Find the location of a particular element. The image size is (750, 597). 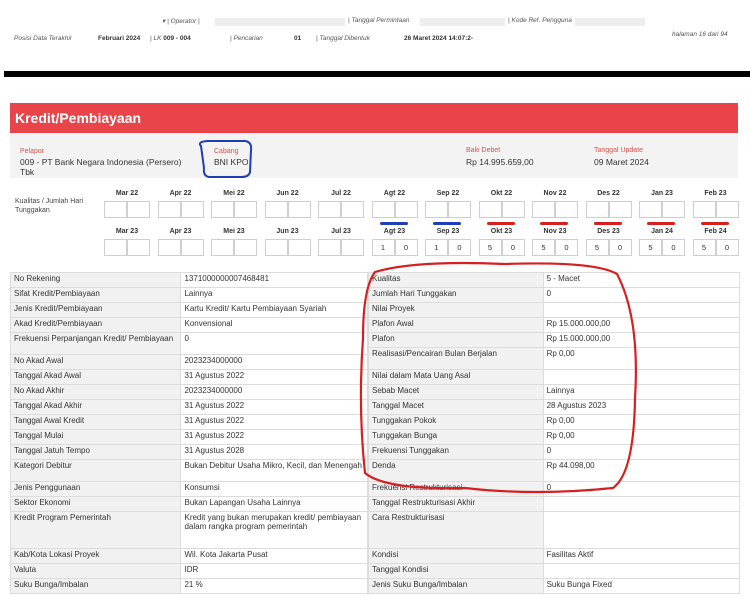

month-label: Mar 22 is located at coordinates (127, 193).